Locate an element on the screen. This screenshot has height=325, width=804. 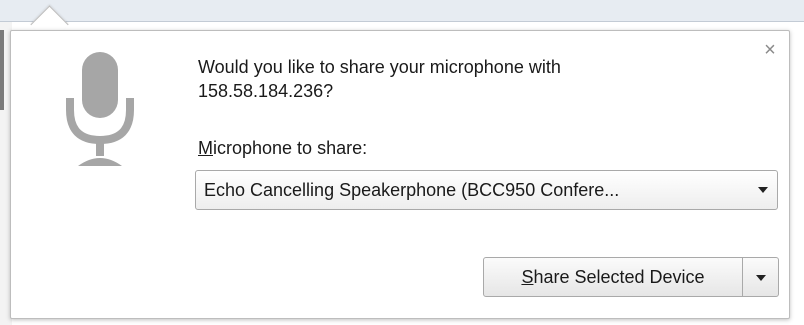
share-selected-device-button: Share Selected Device is located at coordinates (613, 277).